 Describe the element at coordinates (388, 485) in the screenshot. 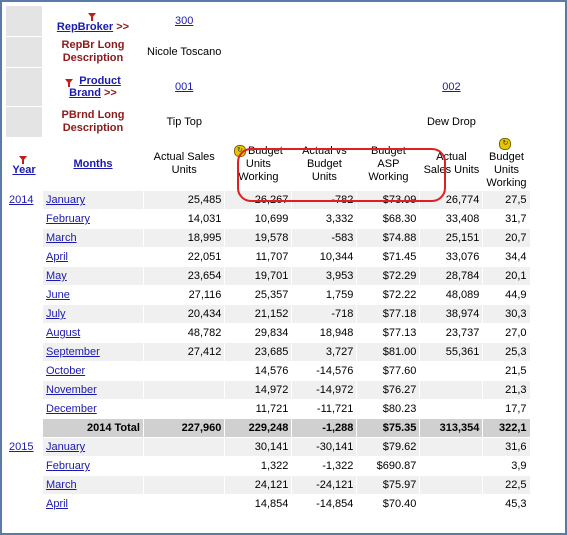

I see `budget-asp-cell: $75.97` at that location.